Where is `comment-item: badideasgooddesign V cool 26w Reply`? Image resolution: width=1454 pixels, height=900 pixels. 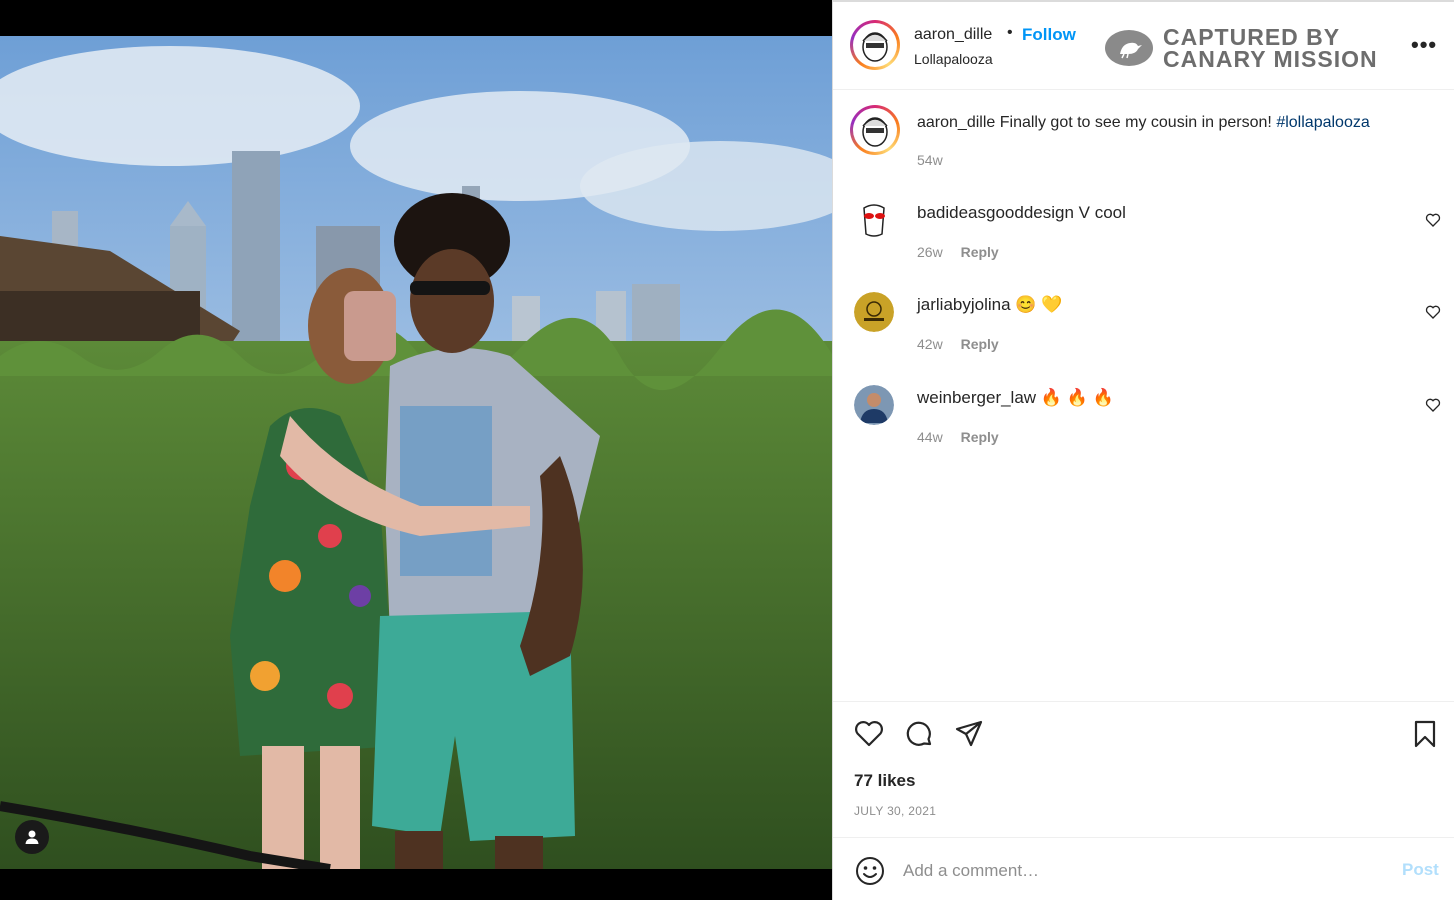 comment-item: badideasgooddesign V cool 26w Reply is located at coordinates (1143, 240).